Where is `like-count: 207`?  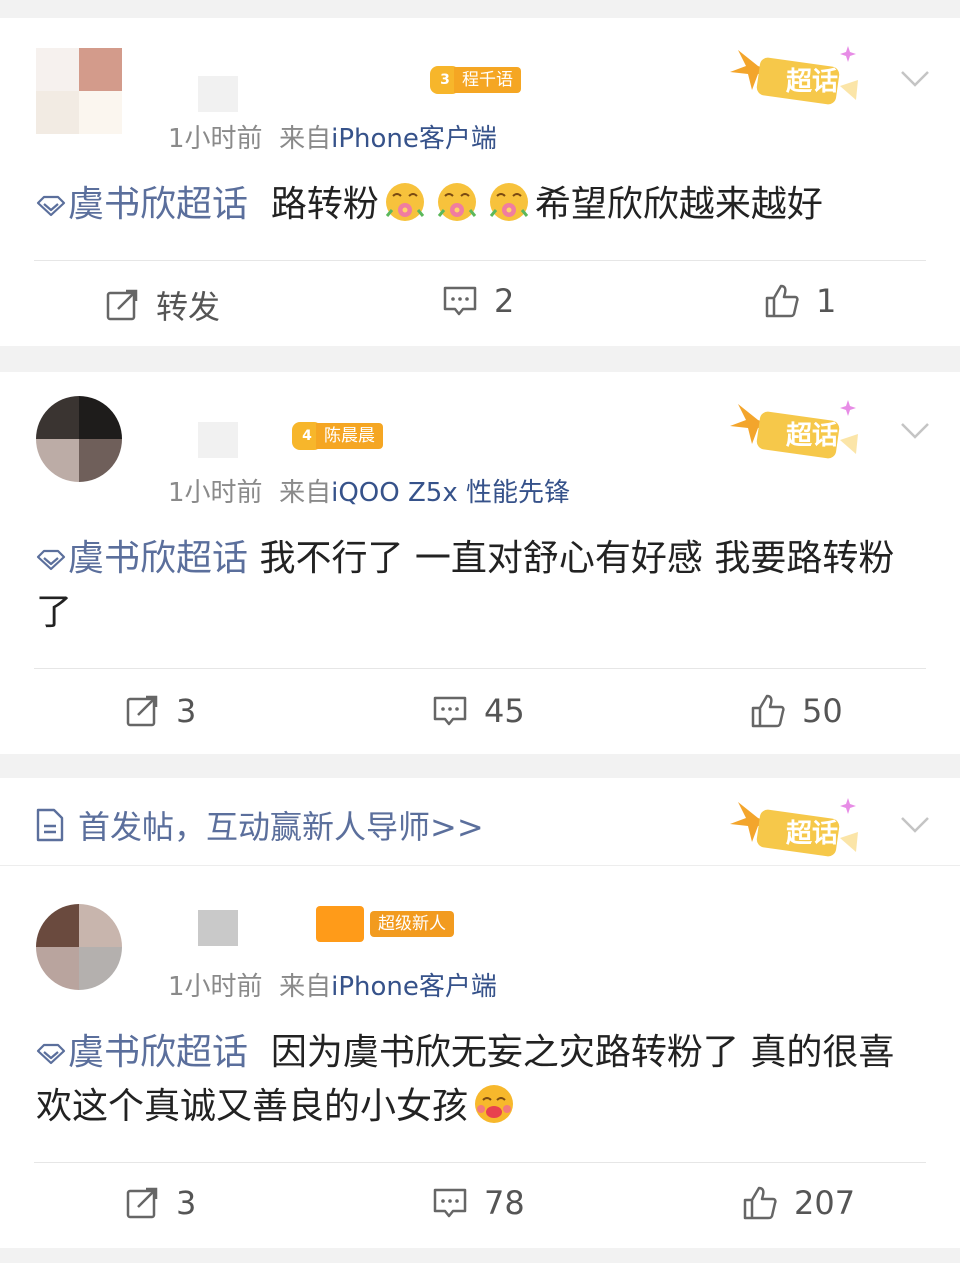
like-count: 207 is located at coordinates (825, 1203).